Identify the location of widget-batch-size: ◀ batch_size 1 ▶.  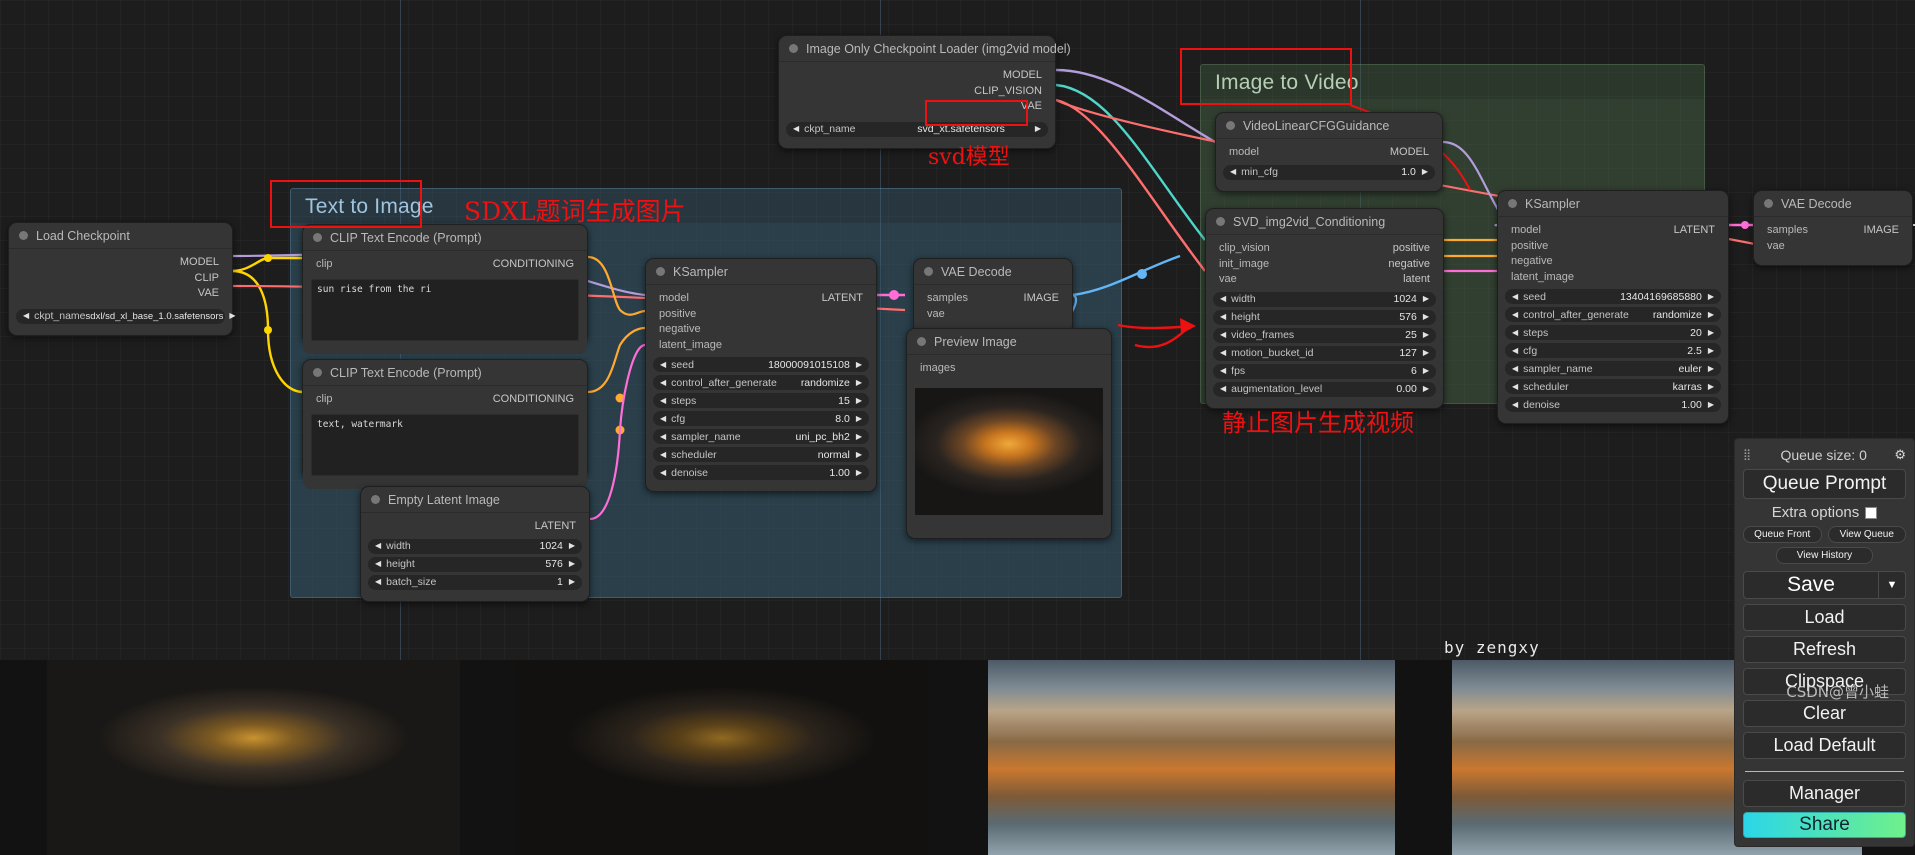
(475, 582).